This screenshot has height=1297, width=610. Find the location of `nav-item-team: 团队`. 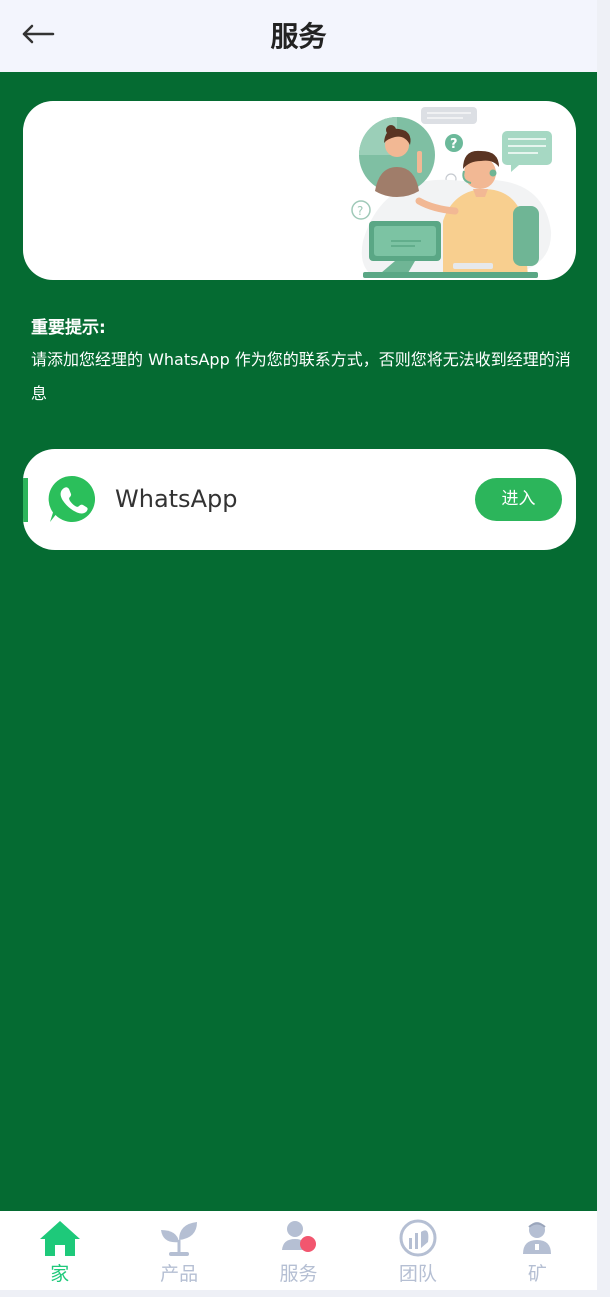

nav-item-team: 团队 is located at coordinates (417, 1250).